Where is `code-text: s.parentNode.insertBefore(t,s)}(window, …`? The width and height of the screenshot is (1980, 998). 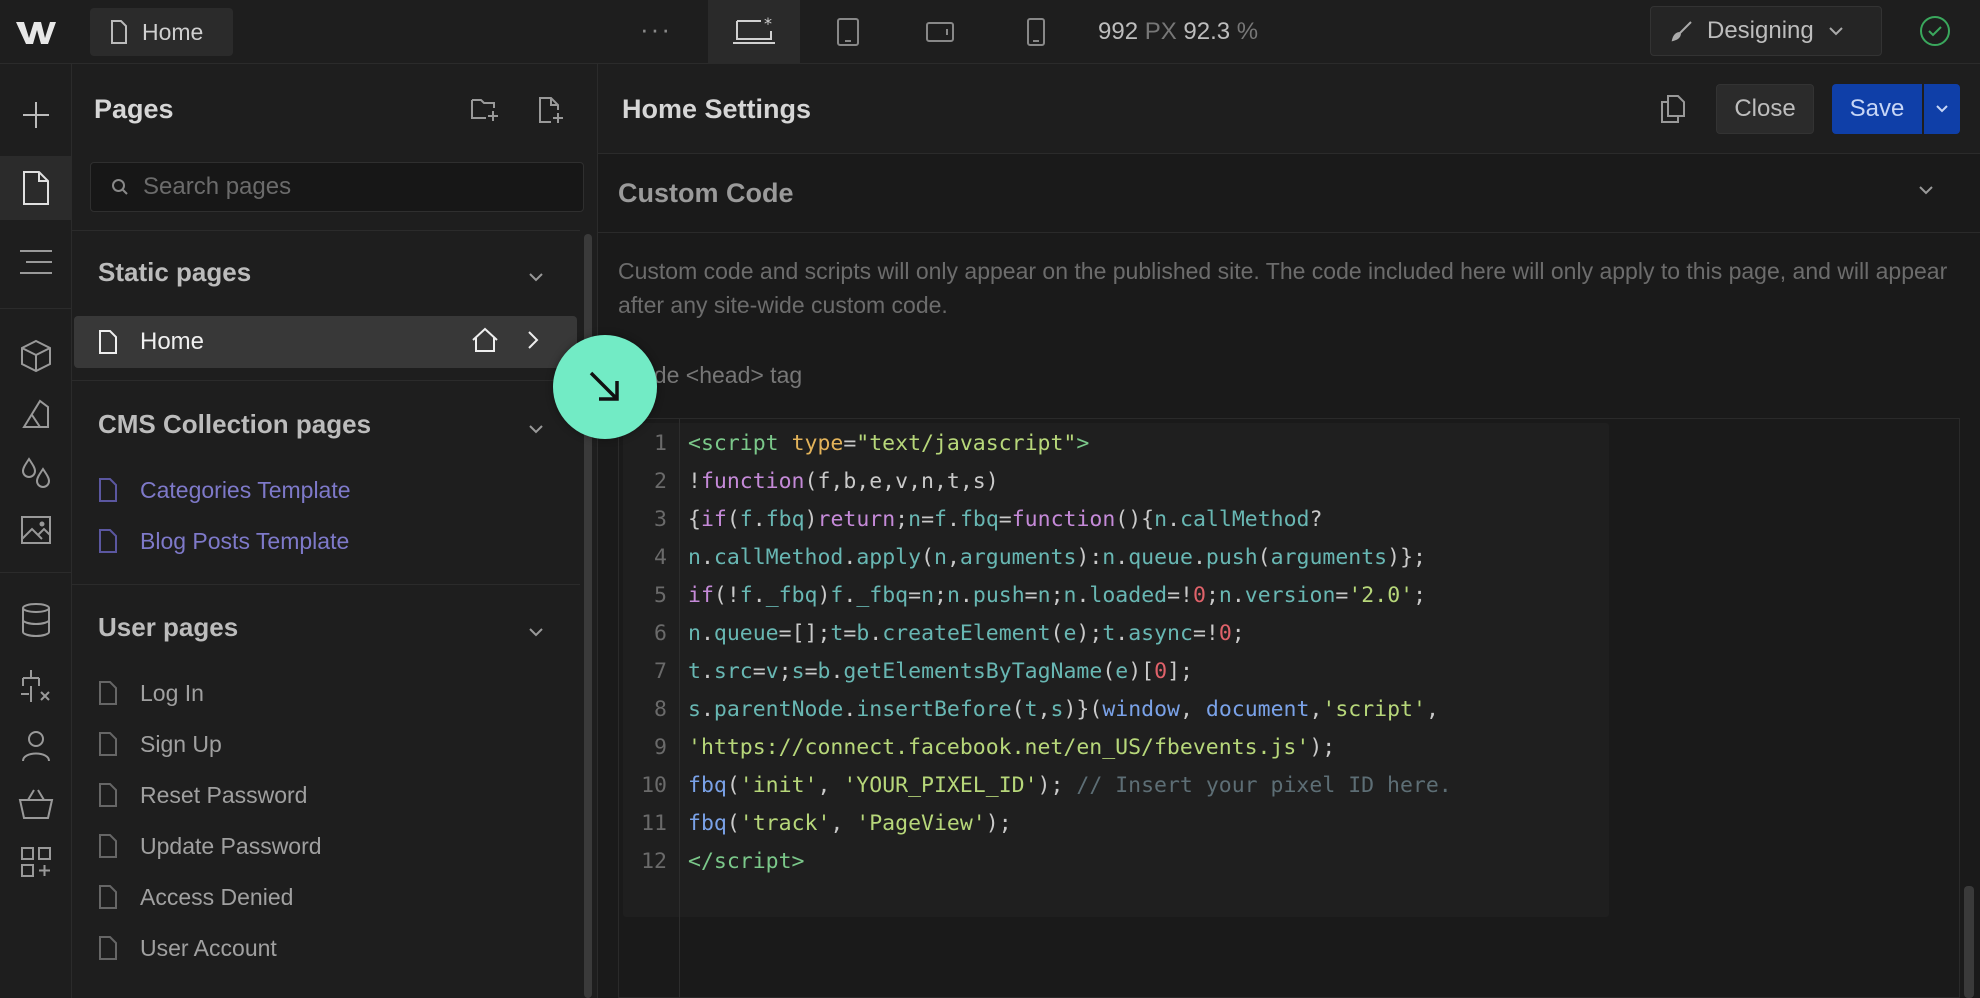
code-text: s.parentNode.insertBefore(t,s)}(window, … is located at coordinates (1063, 709).